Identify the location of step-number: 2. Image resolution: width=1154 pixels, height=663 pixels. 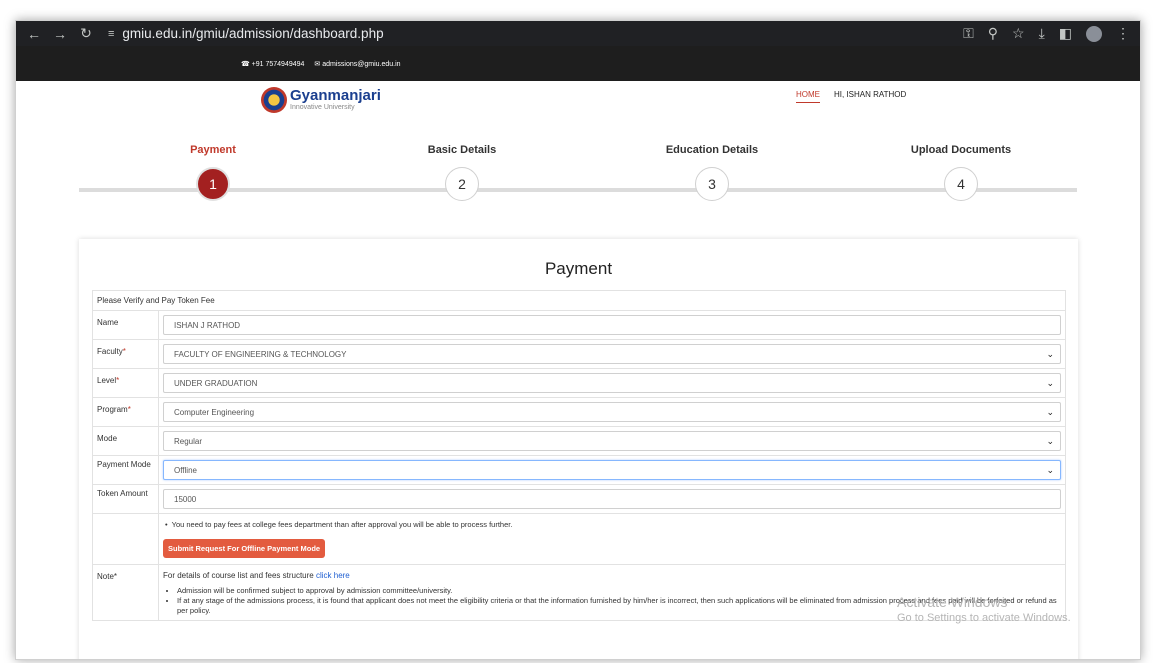
(462, 184).